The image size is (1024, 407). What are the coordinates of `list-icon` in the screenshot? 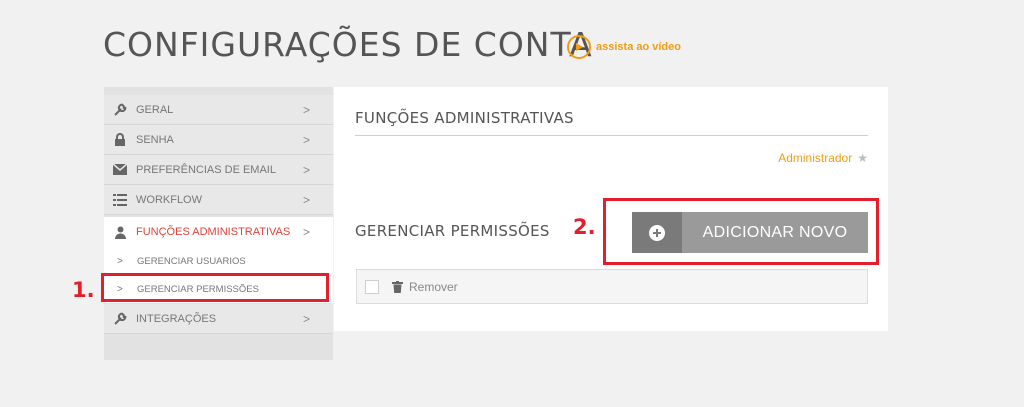 It's located at (120, 200).